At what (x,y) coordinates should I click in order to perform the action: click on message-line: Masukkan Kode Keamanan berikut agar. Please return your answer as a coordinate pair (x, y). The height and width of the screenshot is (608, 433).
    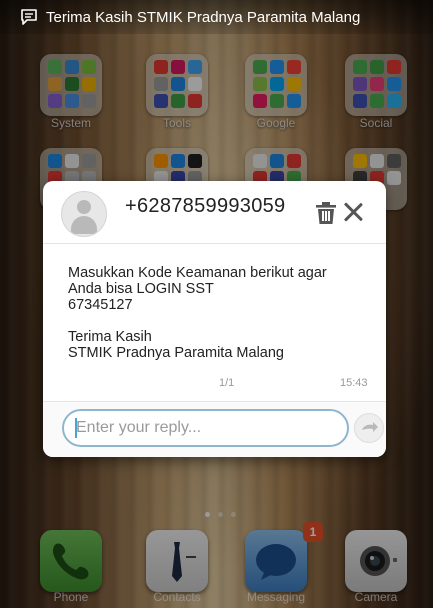
    Looking at the image, I should click on (197, 273).